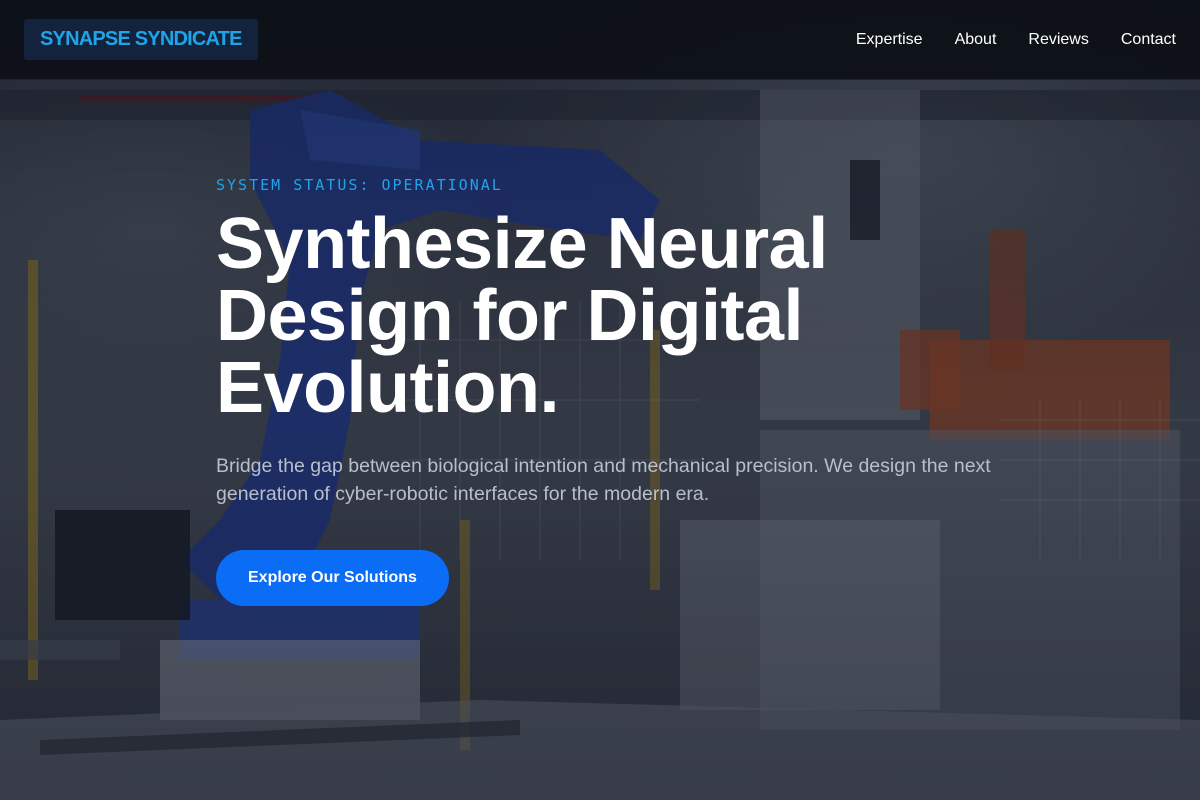 This screenshot has width=1200, height=800. What do you see at coordinates (976, 40) in the screenshot?
I see `nav-link-about: About` at bounding box center [976, 40].